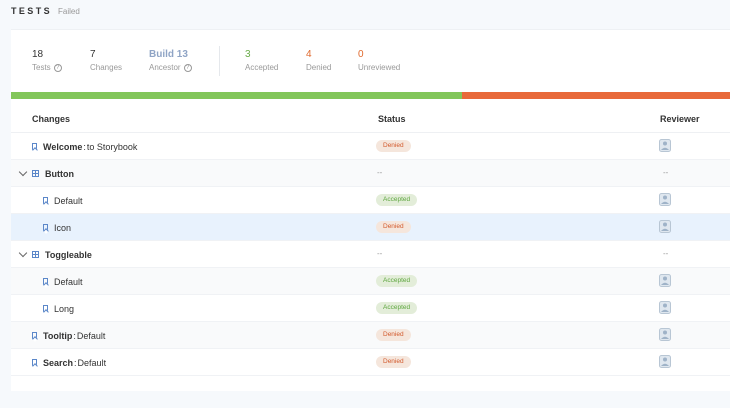 This screenshot has height=408, width=730. What do you see at coordinates (392, 119) in the screenshot?
I see `column-status: Status` at bounding box center [392, 119].